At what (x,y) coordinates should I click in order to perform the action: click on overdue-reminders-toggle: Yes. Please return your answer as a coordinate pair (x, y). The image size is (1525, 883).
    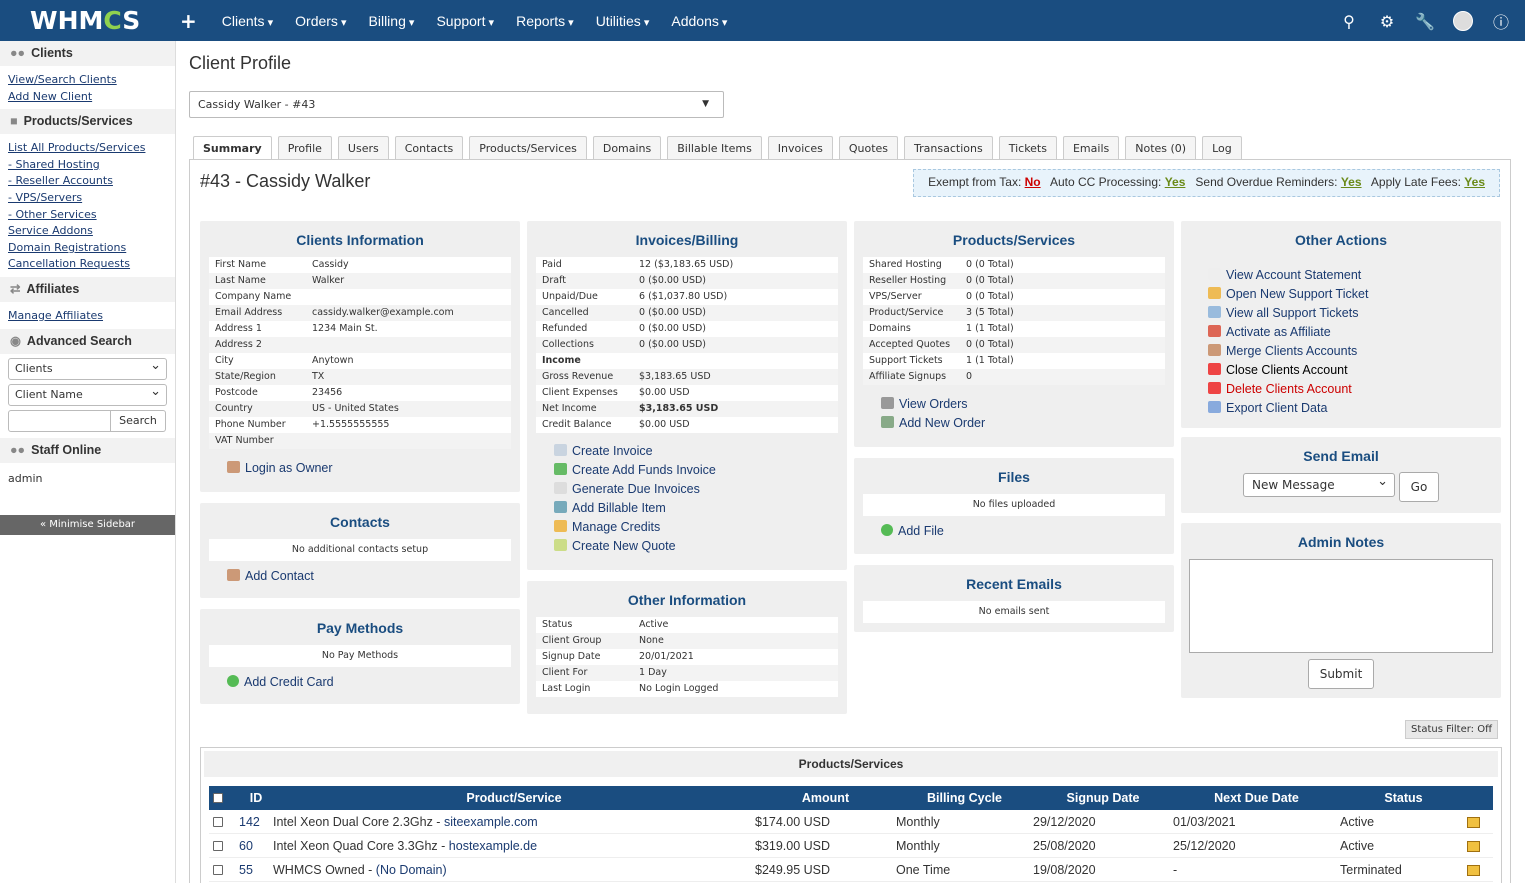
    Looking at the image, I should click on (1351, 182).